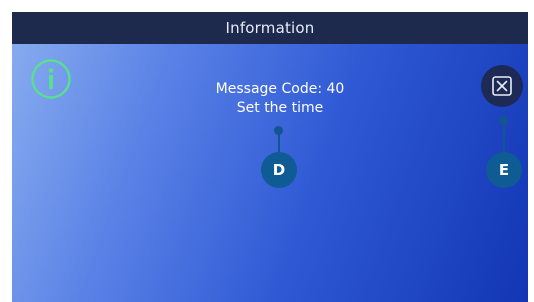 This screenshot has height=302, width=534. What do you see at coordinates (280, 99) in the screenshot?
I see `message-text: Message Code: 40 Set the time` at bounding box center [280, 99].